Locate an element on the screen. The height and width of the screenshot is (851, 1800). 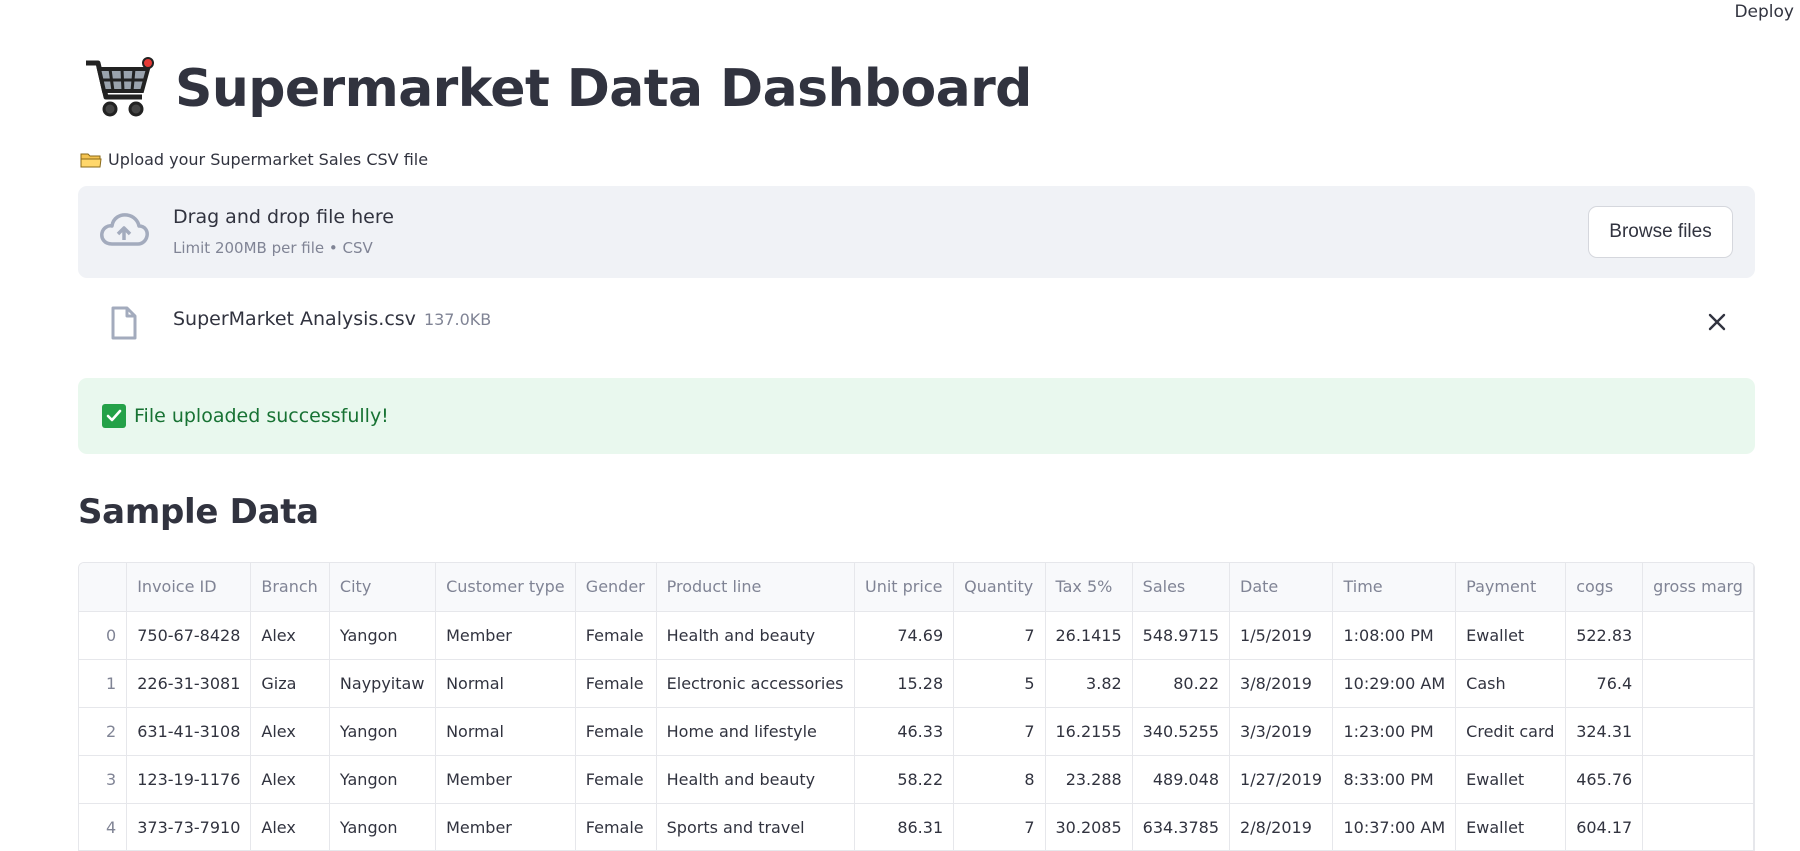
column-header: Customer type is located at coordinates (505, 587).